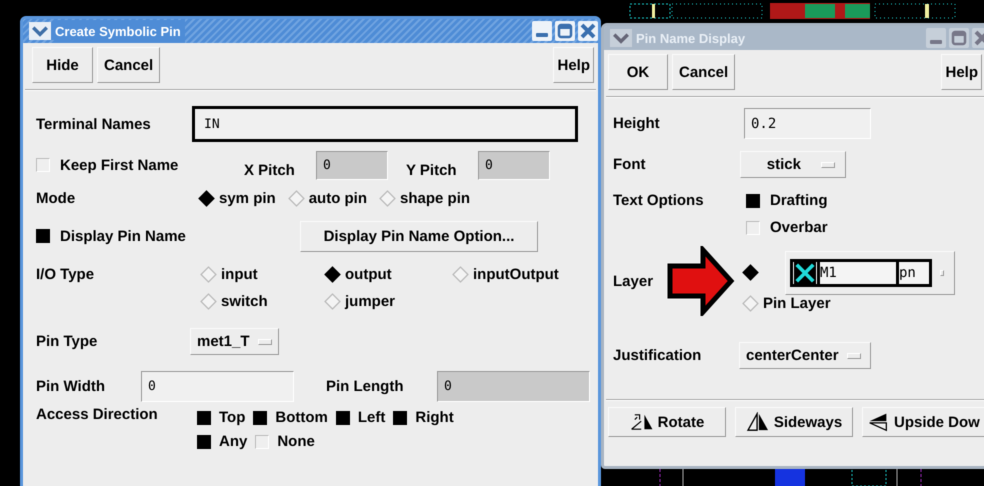 This screenshot has width=984, height=486. What do you see at coordinates (432, 170) in the screenshot?
I see `field-label: Y Pitch` at bounding box center [432, 170].